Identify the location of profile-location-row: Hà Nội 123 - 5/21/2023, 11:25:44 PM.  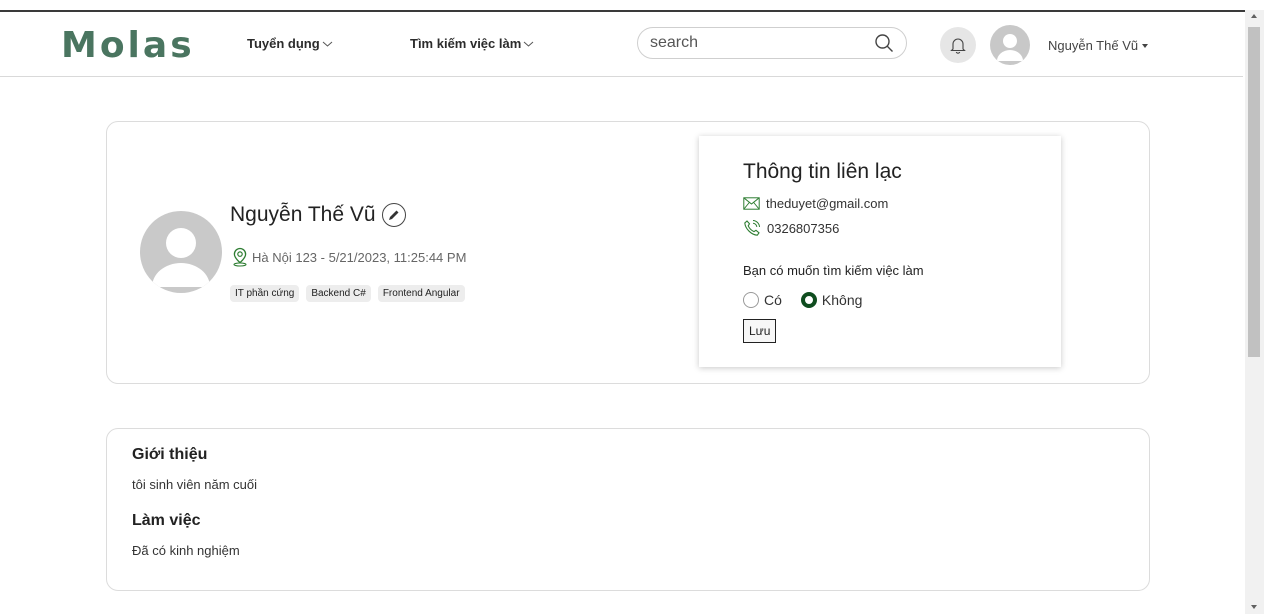
(348, 257).